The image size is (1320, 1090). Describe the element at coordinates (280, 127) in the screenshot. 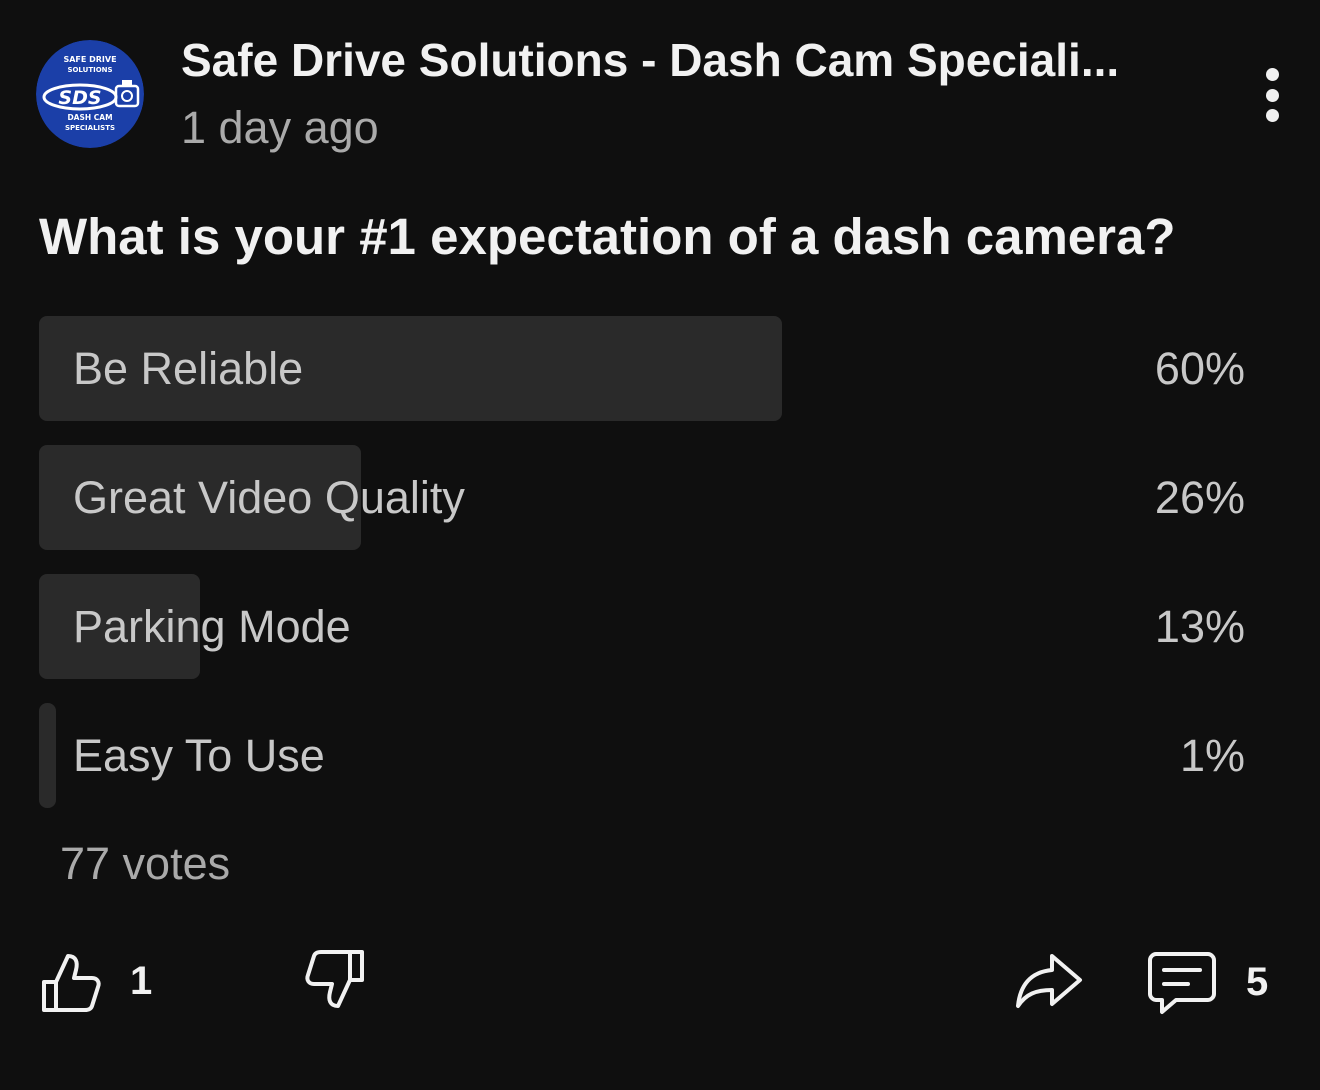

I see `post-timestamp: 1 day ago` at that location.